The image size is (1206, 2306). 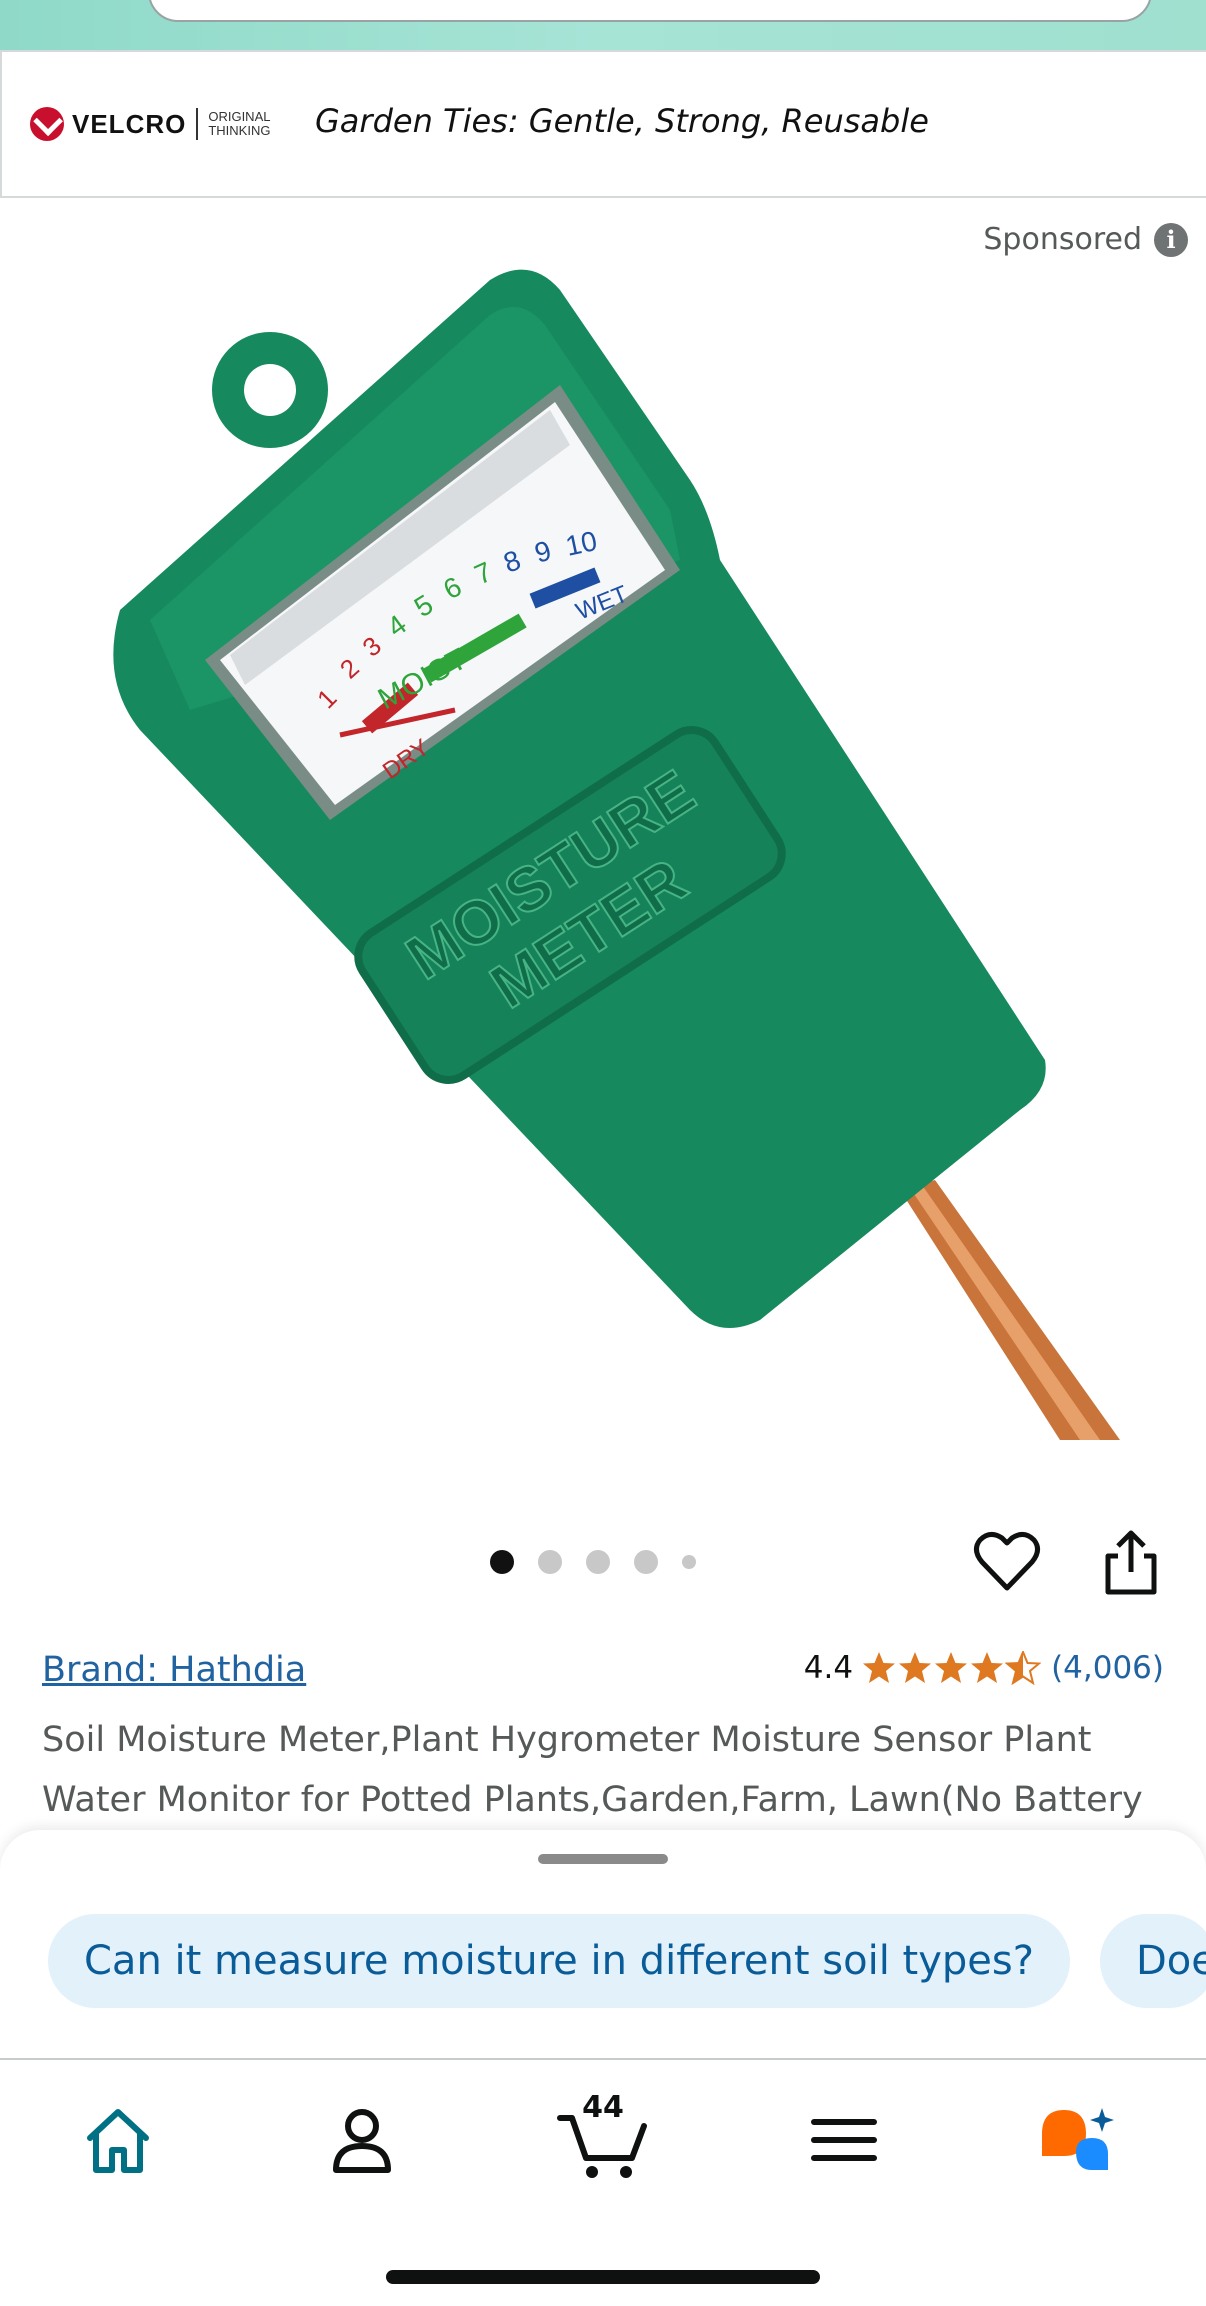 I want to click on cart-button: 44, so click(x=606, y=2135).